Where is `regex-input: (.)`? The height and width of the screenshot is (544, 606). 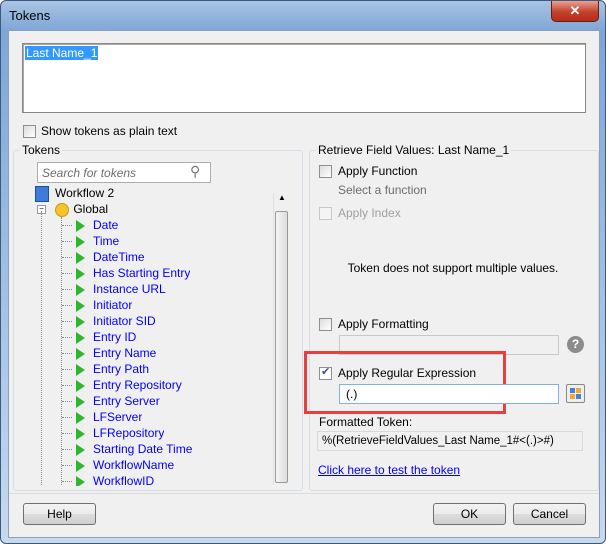 regex-input: (.) is located at coordinates (449, 394).